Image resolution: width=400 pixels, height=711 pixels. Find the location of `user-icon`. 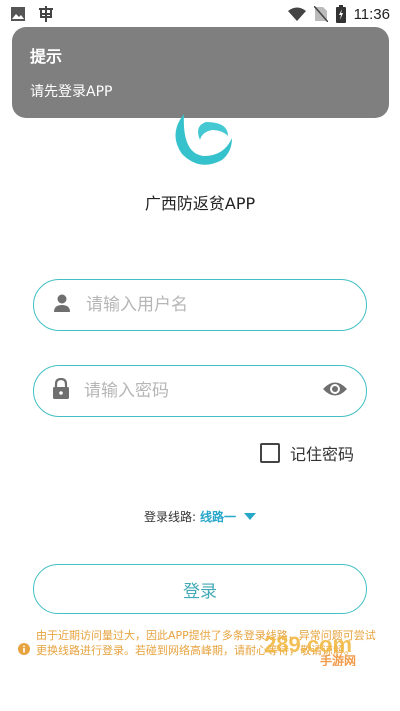

user-icon is located at coordinates (62, 305).